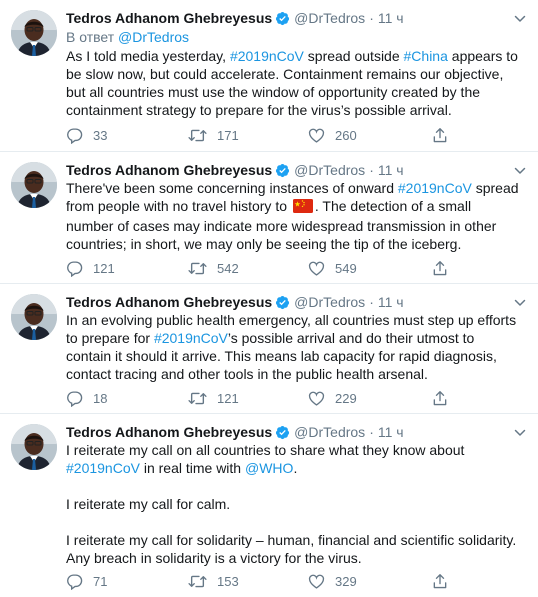  Describe the element at coordinates (192, 468) in the screenshot. I see `tweet-text-segment: in real time with` at that location.